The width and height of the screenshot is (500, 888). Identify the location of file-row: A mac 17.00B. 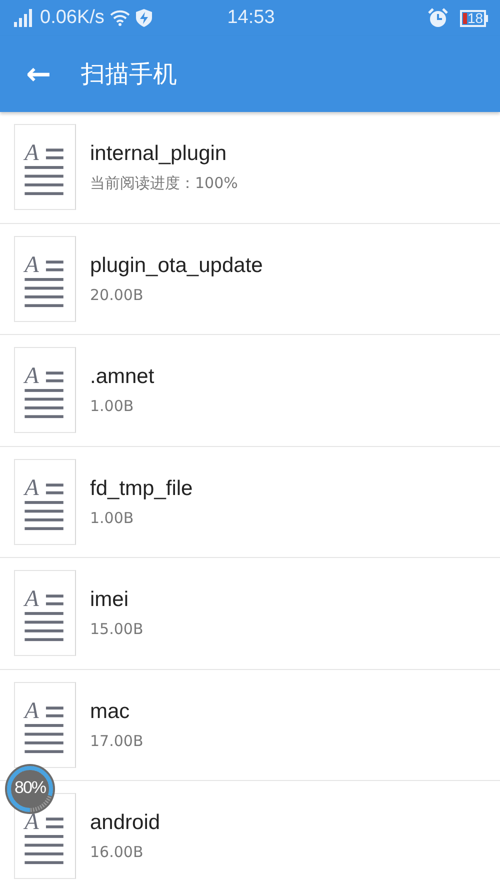
(250, 725).